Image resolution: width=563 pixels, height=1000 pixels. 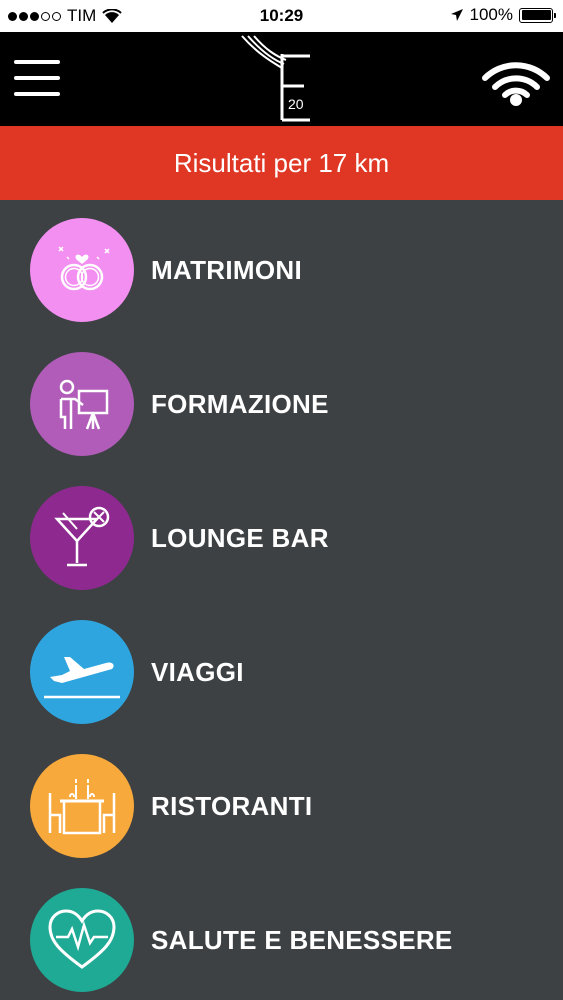 I want to click on category-item-matrimoni: MATRIMONI, so click(x=281, y=273).